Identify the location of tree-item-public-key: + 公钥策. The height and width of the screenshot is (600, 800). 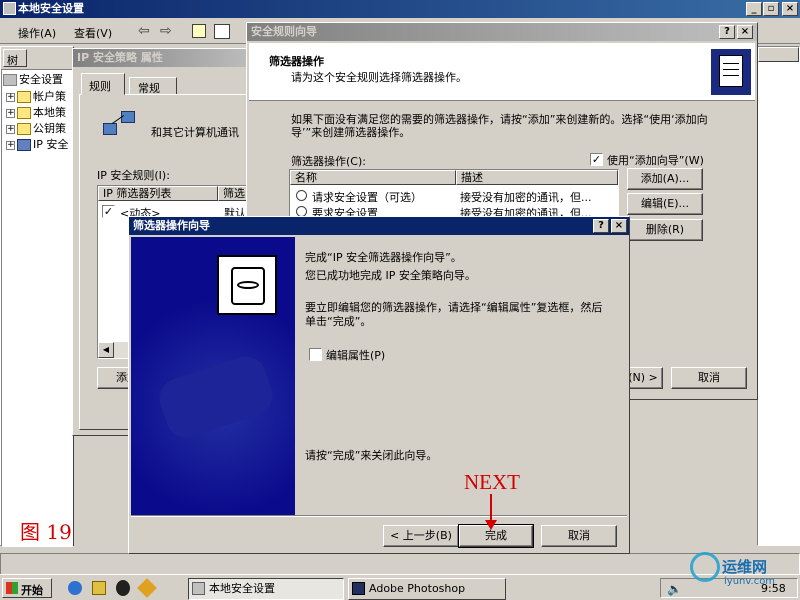
(36, 128).